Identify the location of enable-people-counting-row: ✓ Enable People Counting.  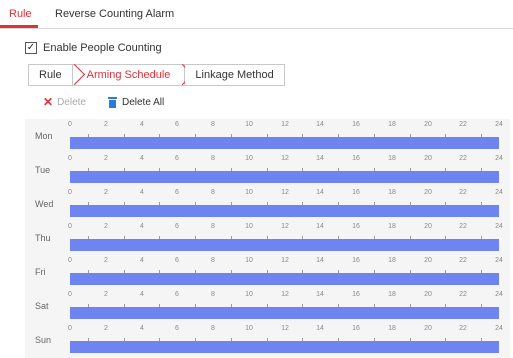
(93, 48).